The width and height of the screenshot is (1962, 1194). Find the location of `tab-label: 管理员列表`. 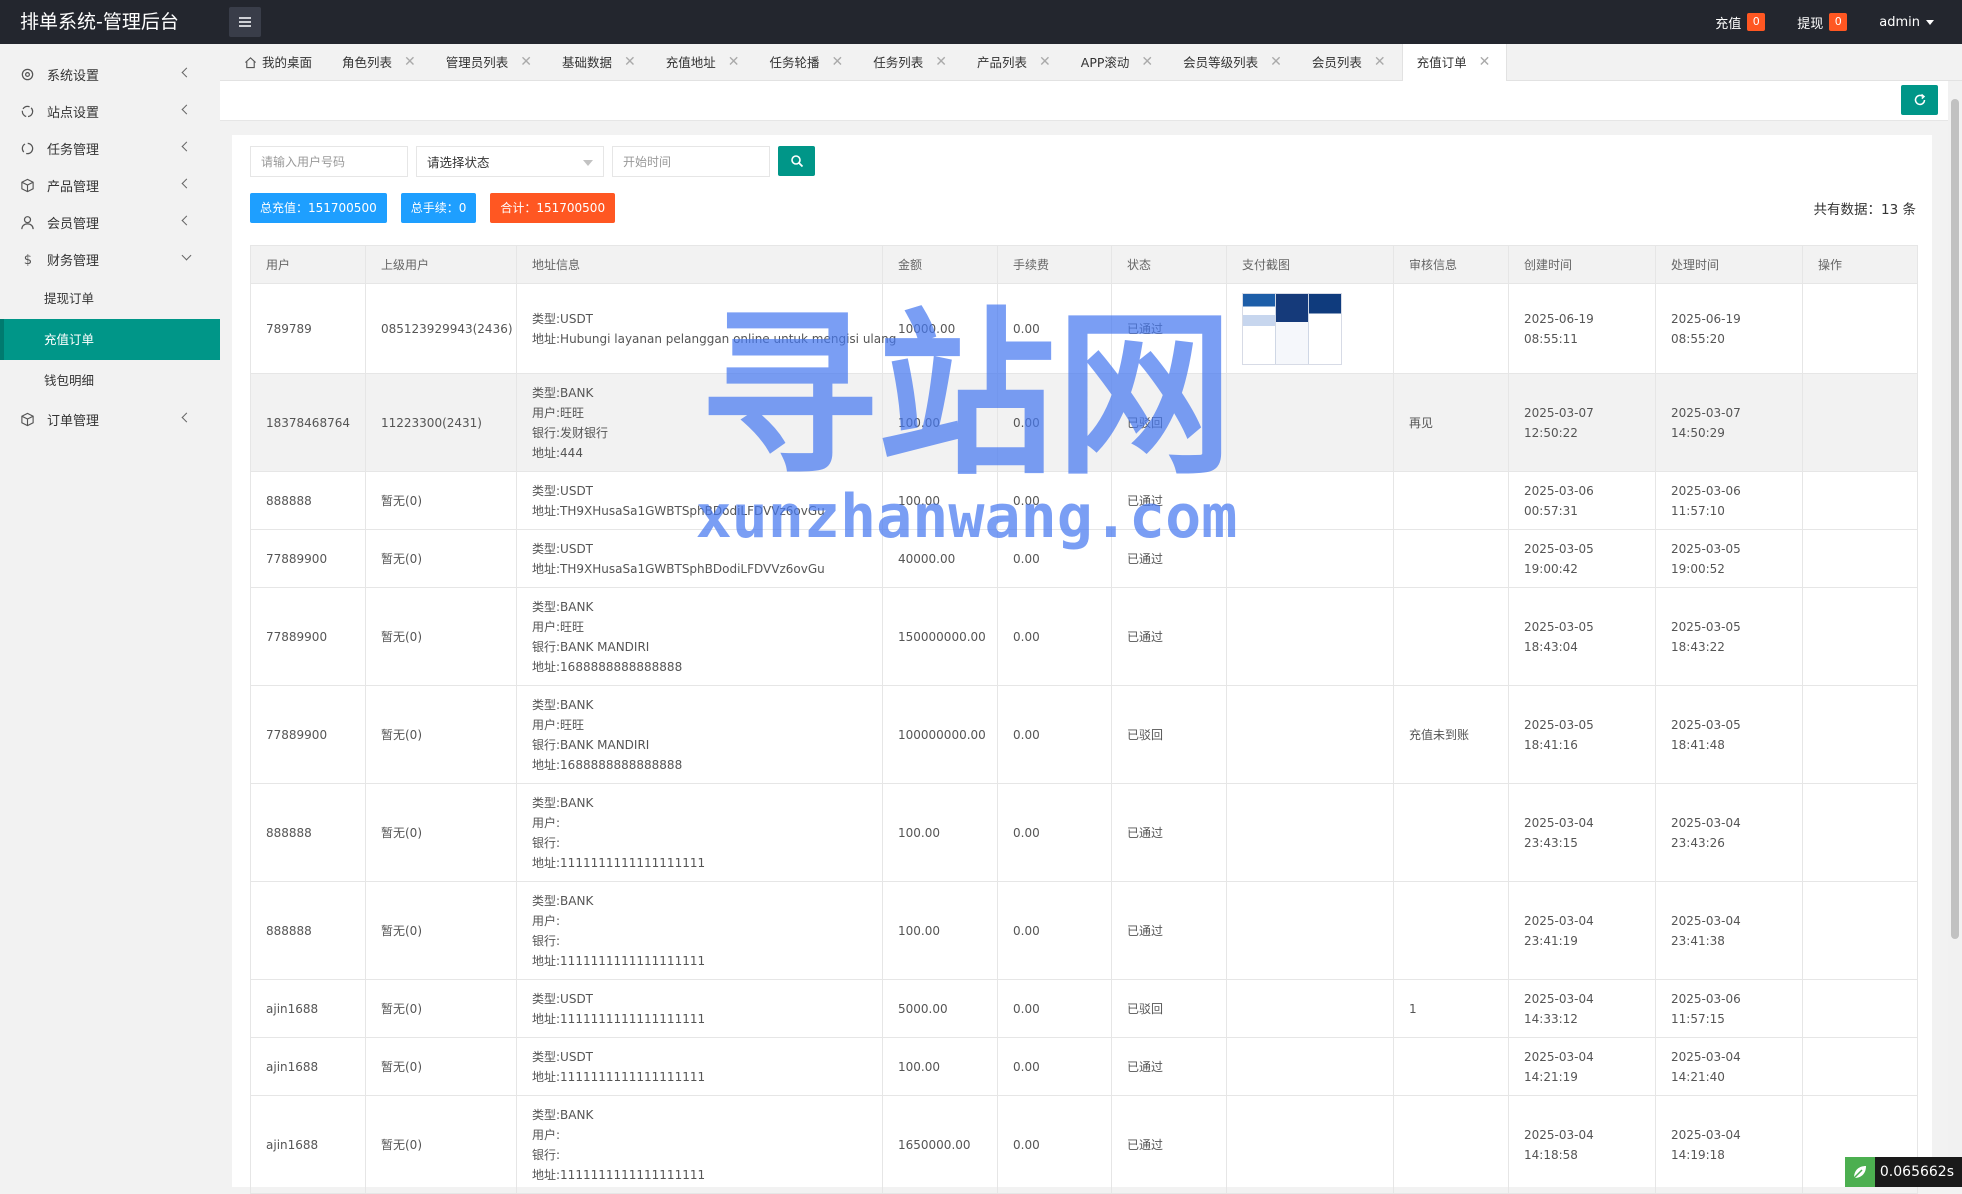

tab-label: 管理员列表 is located at coordinates (477, 62).